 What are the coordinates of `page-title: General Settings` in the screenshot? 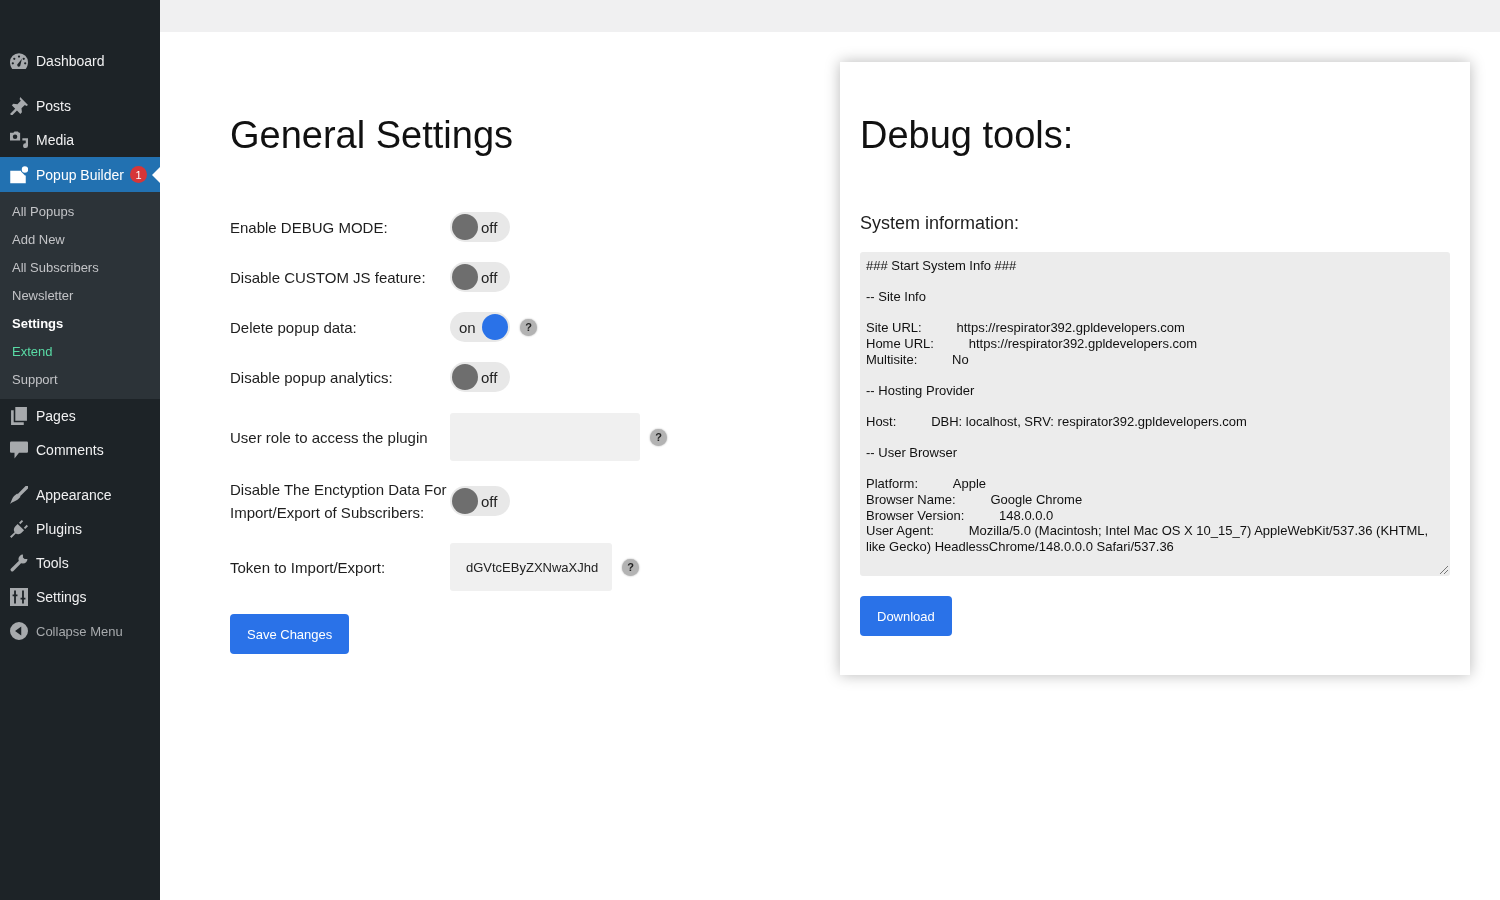 It's located at (372, 135).